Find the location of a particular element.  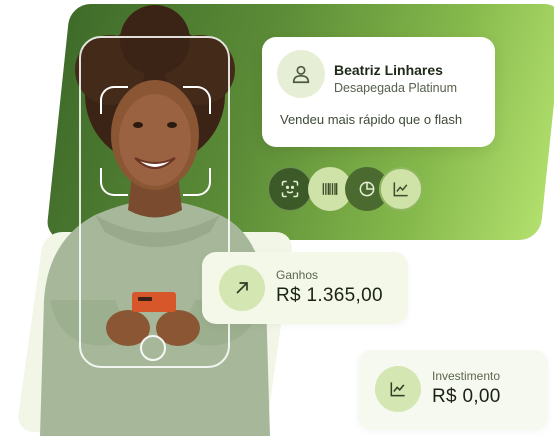

arrow-up-right-icon is located at coordinates (242, 288).